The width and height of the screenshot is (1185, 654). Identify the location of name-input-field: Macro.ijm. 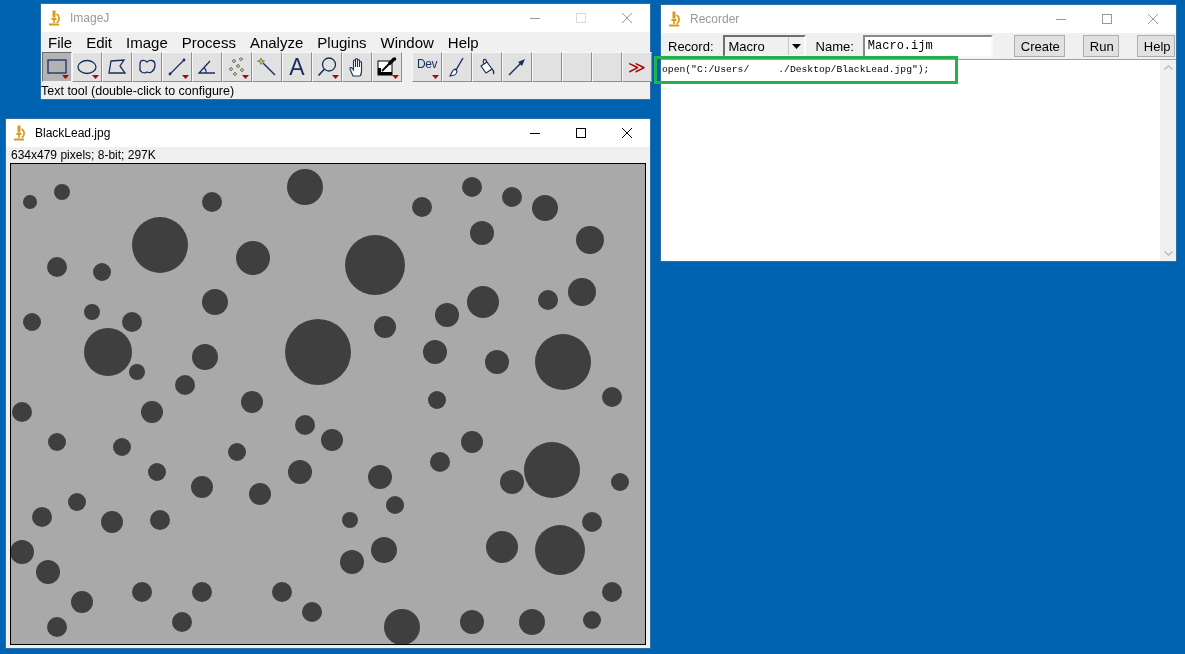
(927, 46).